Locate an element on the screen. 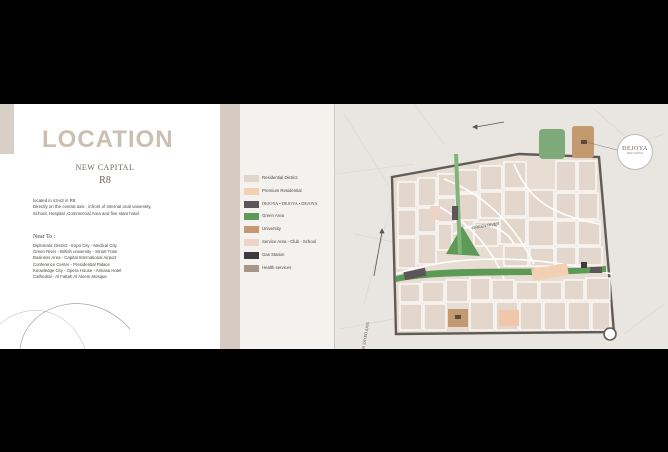  legend-item: University is located at coordinates (291, 231).